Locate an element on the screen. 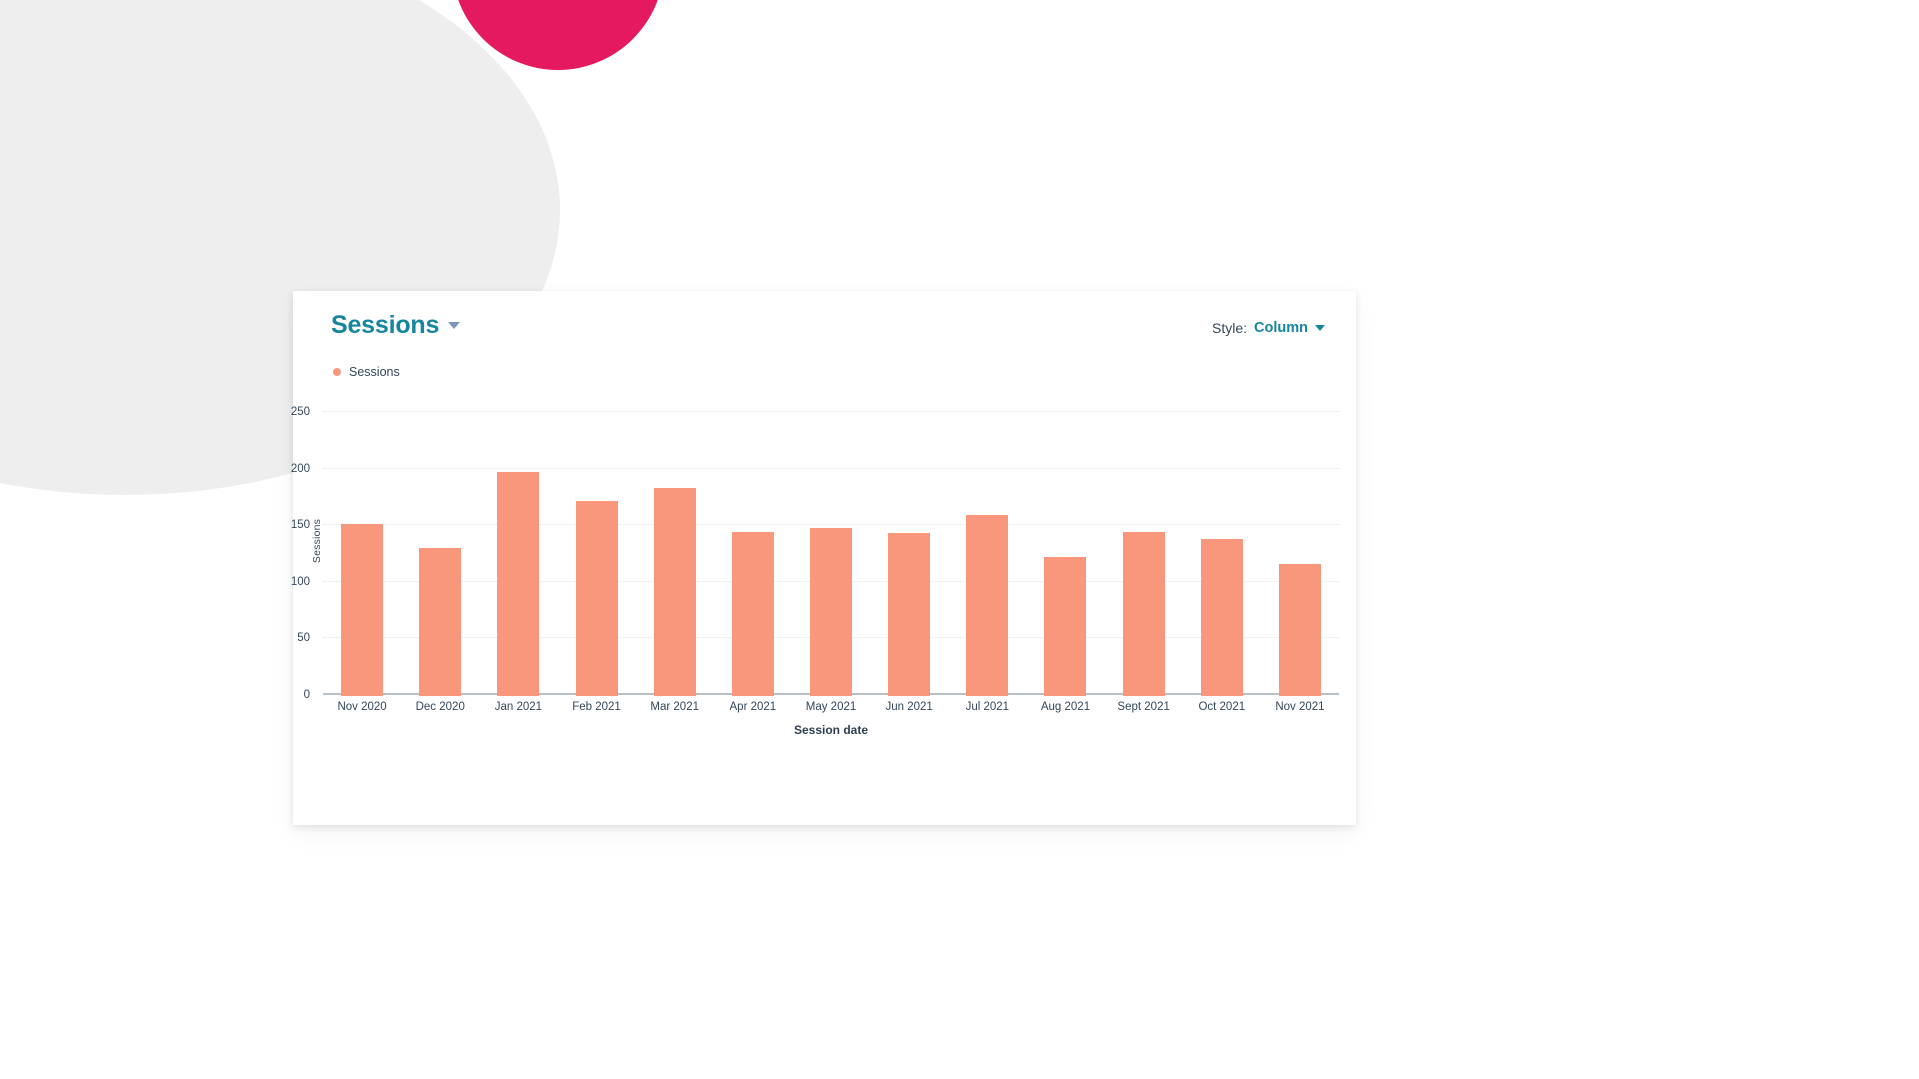  dot-icon is located at coordinates (337, 372).